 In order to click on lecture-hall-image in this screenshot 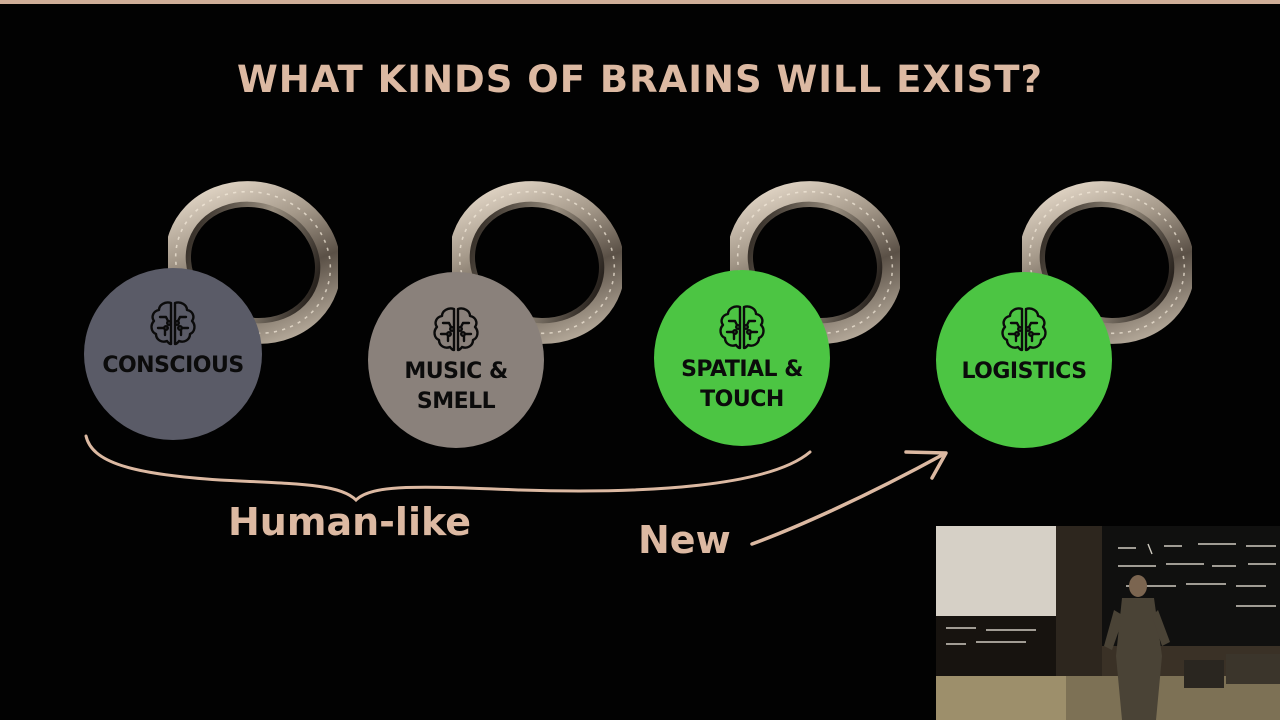, I will do `click(1108, 623)`.